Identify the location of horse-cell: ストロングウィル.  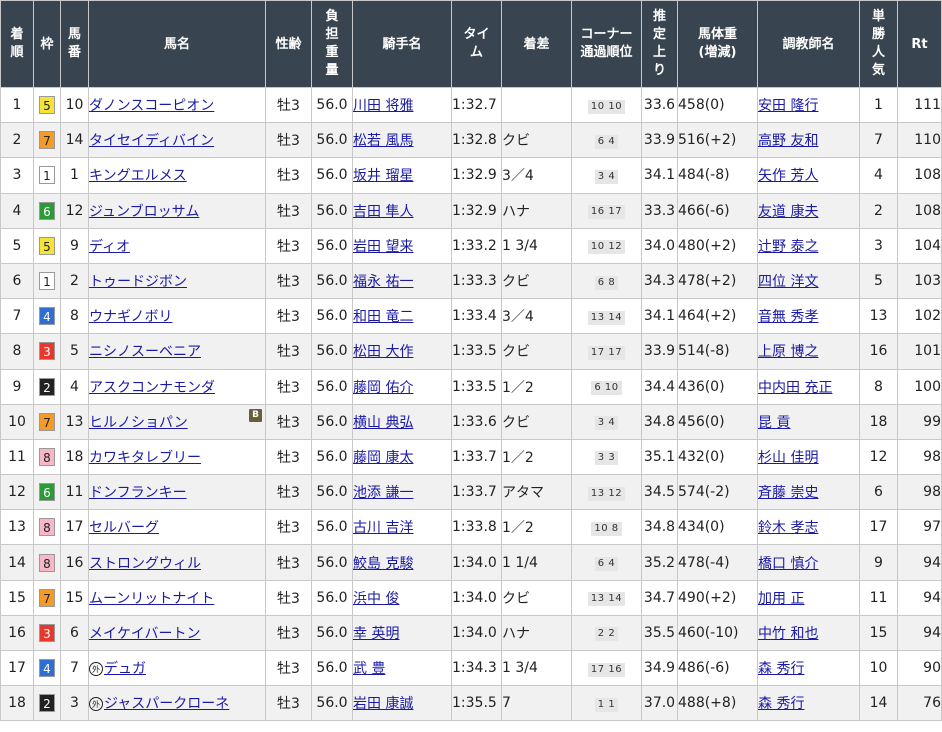
(177, 562).